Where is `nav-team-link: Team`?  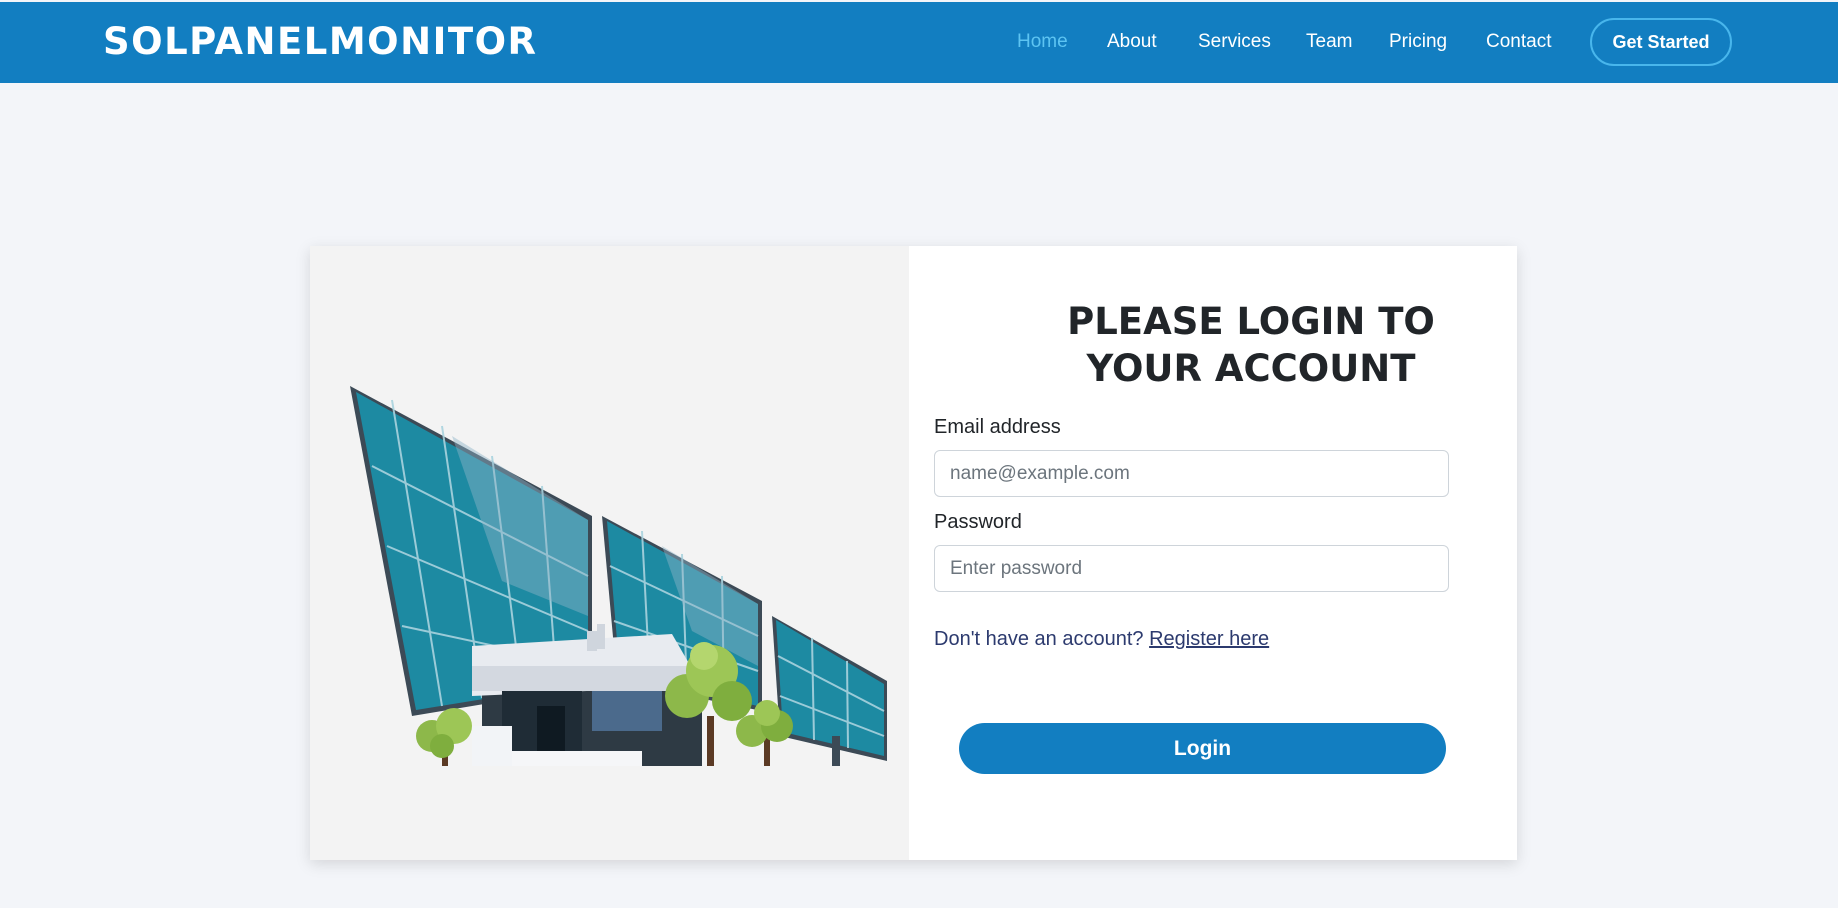
nav-team-link: Team is located at coordinates (1329, 42).